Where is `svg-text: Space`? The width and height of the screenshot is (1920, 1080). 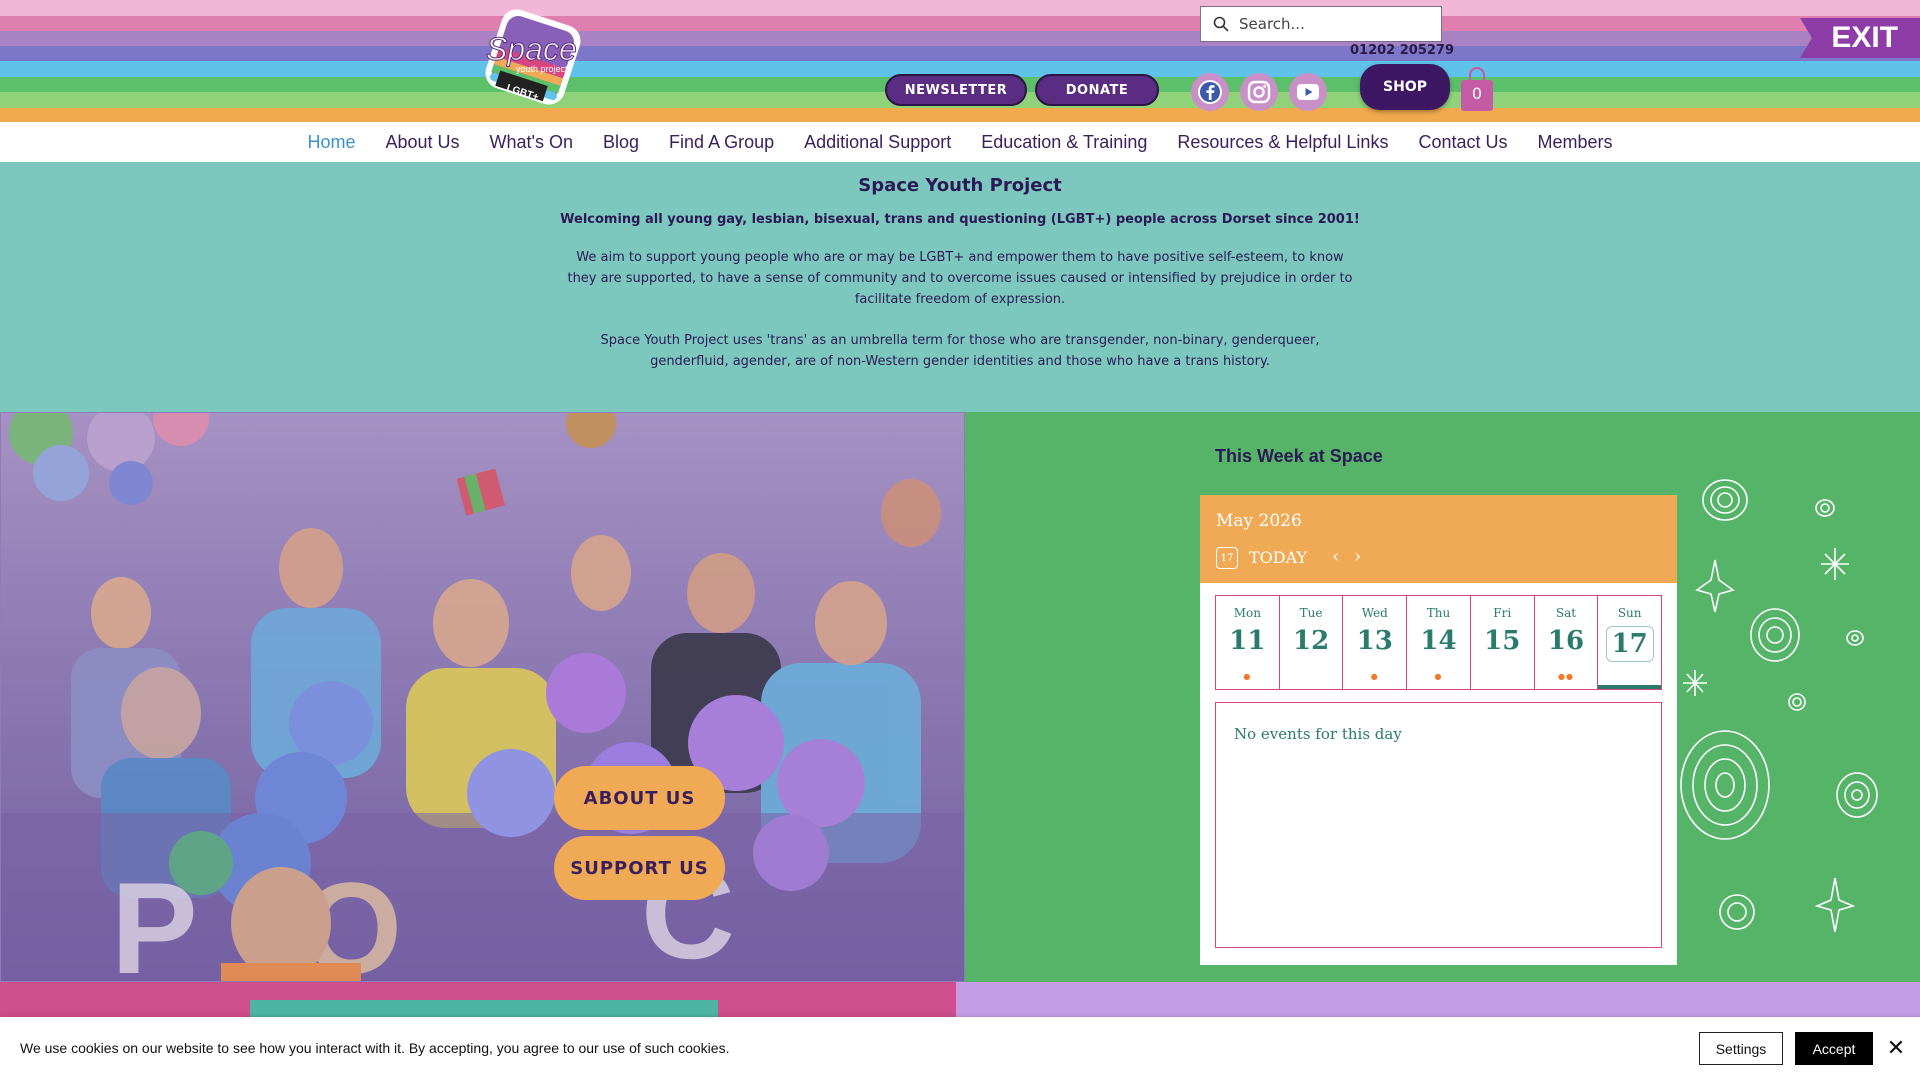 svg-text: Space is located at coordinates (531, 49).